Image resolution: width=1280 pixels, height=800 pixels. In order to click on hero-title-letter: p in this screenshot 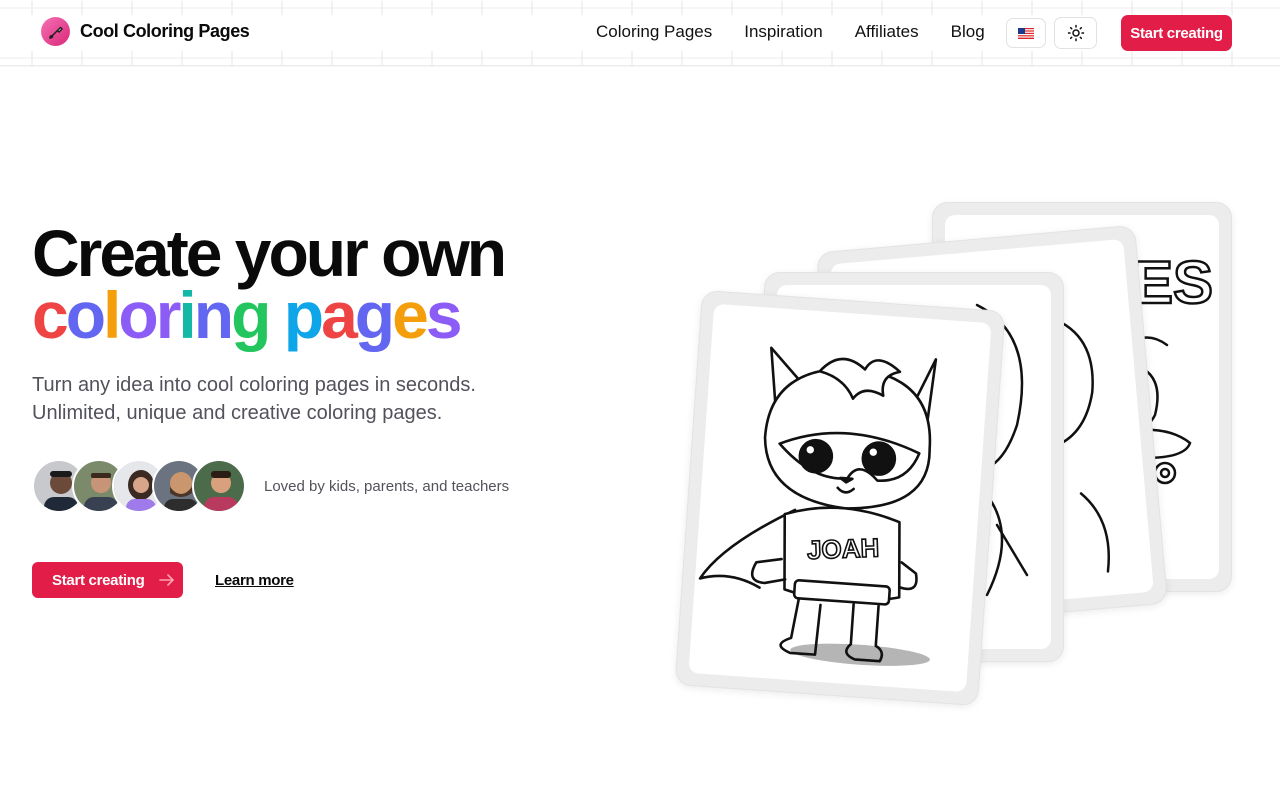, I will do `click(303, 315)`.